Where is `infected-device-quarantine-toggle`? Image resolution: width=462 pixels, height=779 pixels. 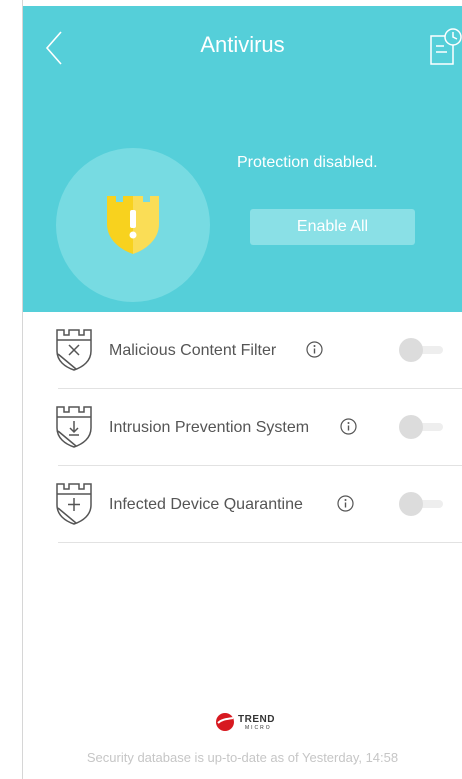
infected-device-quarantine-toggle is located at coordinates (422, 504).